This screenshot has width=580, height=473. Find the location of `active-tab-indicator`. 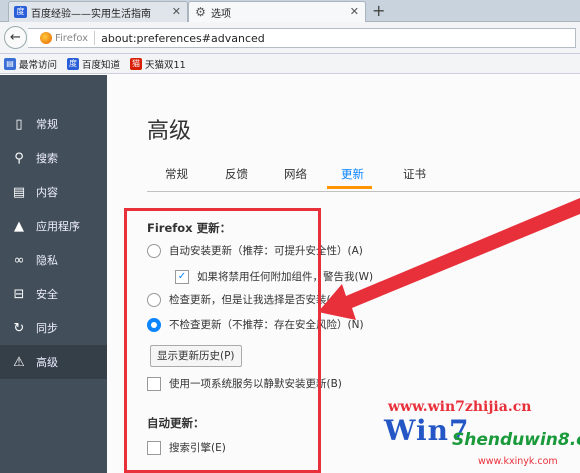

active-tab-indicator is located at coordinates (349, 187).